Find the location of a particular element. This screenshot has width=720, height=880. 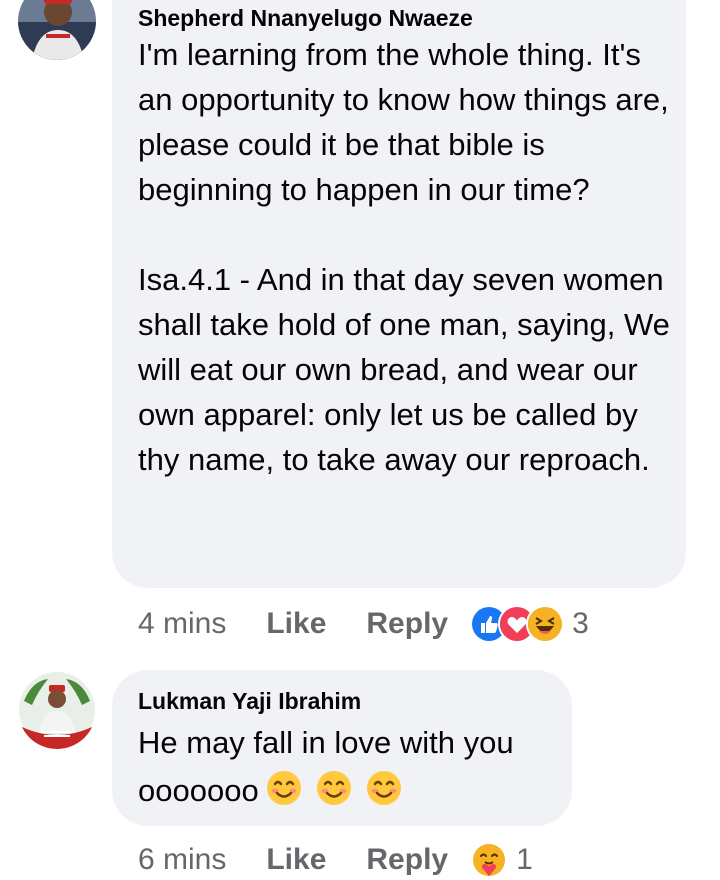

reaction-count: 1 is located at coordinates (524, 859).